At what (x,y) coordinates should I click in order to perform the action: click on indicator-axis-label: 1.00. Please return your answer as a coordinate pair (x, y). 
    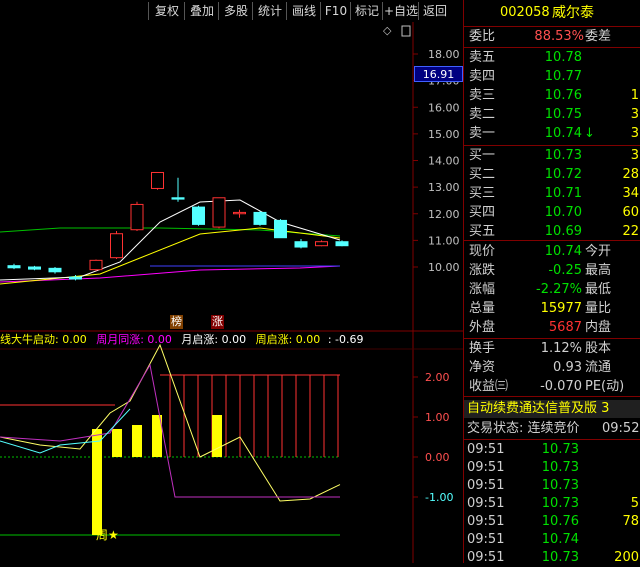
    Looking at the image, I should click on (437, 417).